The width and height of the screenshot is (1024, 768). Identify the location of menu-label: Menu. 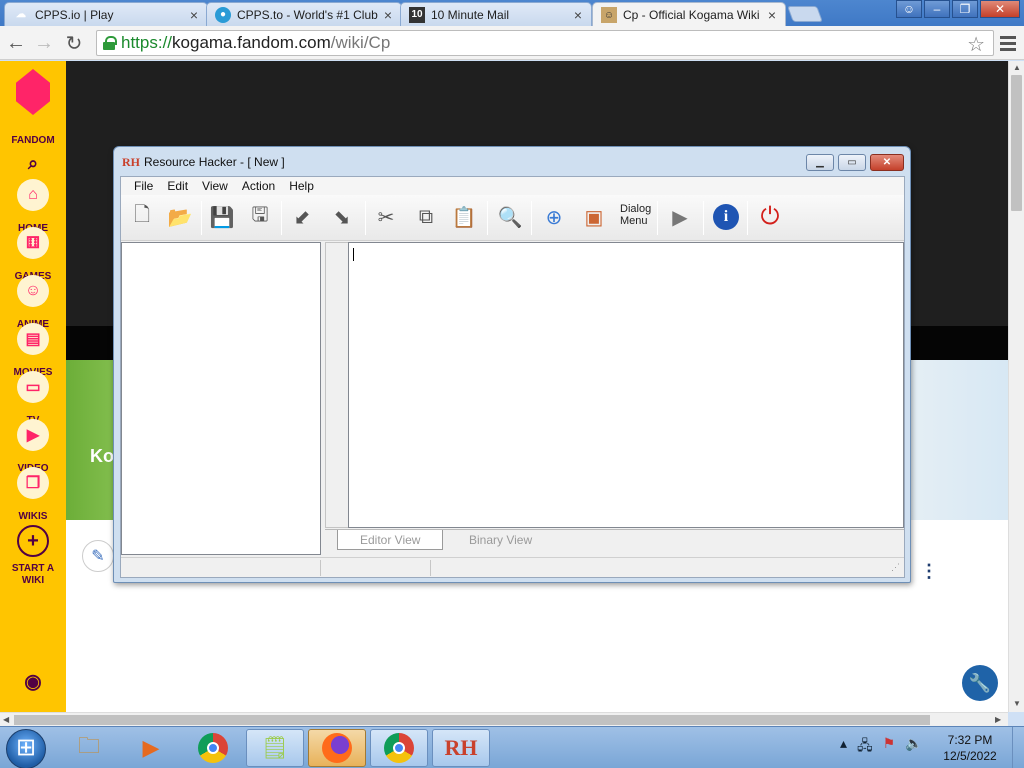
(634, 221).